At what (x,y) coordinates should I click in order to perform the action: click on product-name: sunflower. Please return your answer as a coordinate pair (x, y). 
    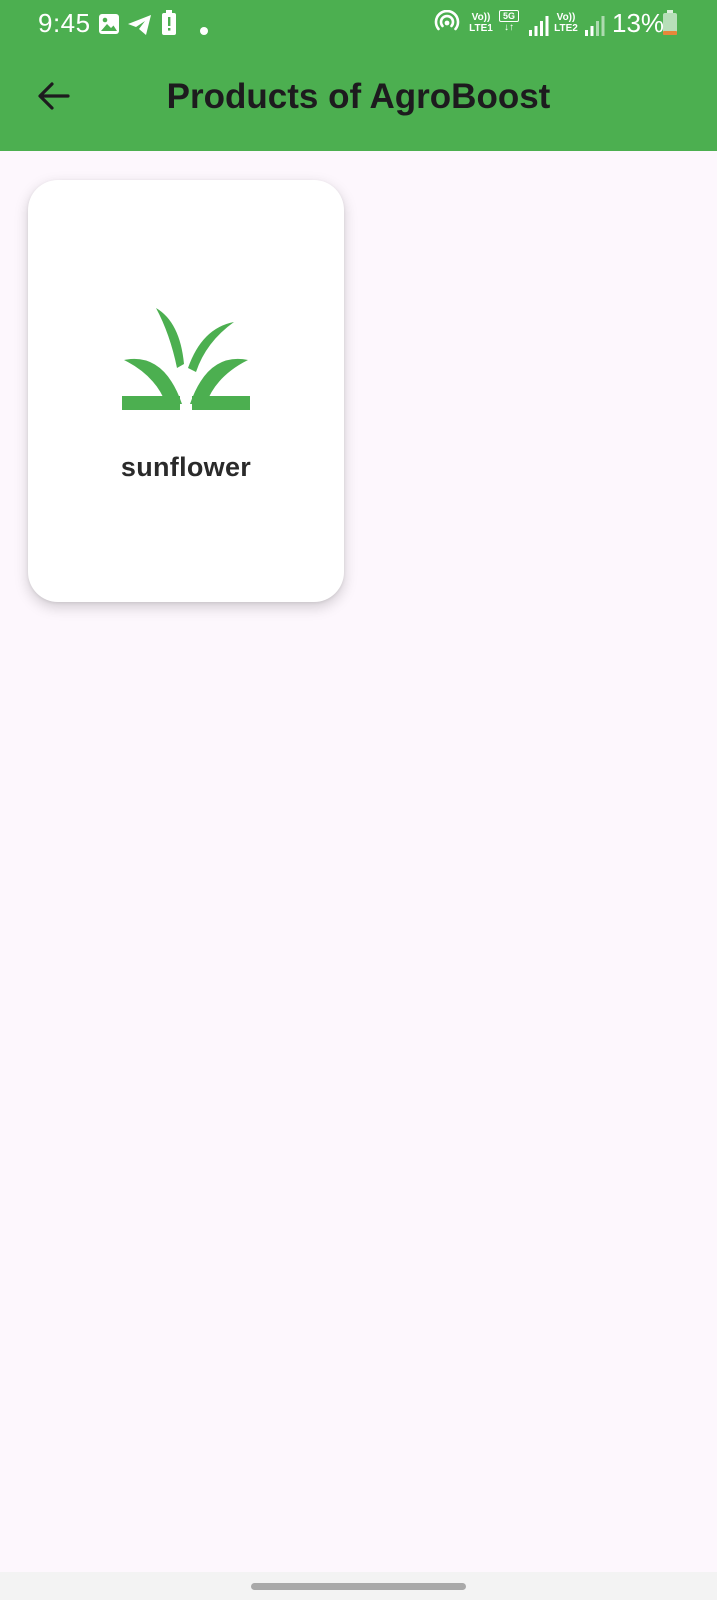
    Looking at the image, I should click on (186, 467).